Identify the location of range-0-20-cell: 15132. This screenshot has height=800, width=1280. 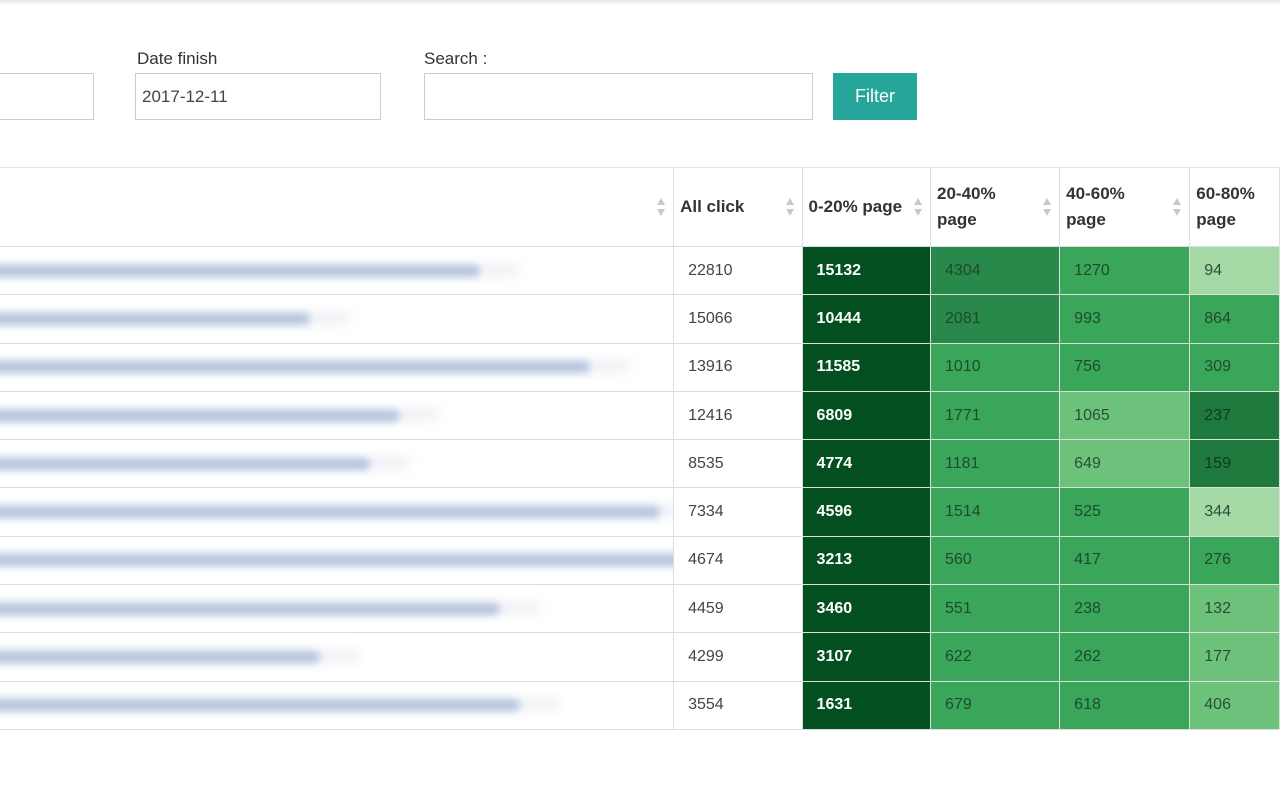
(866, 270).